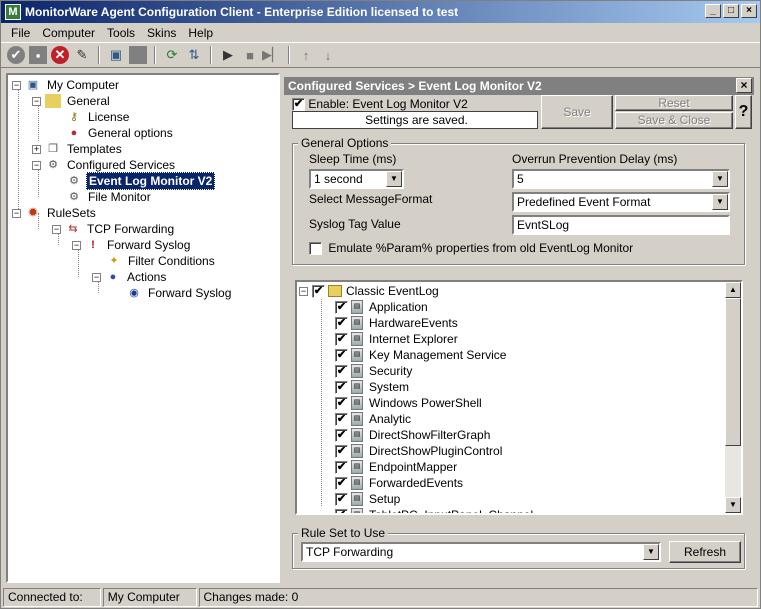  I want to click on help-button: ?, so click(743, 112).